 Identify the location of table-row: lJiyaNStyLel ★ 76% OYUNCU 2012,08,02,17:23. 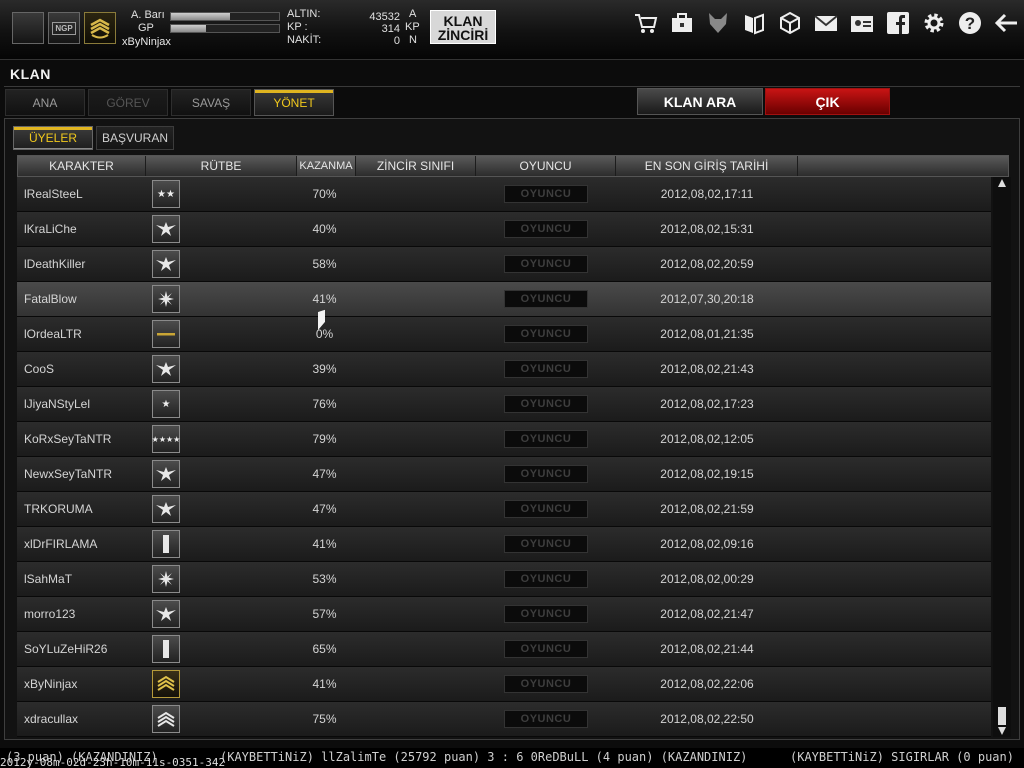
(504, 404).